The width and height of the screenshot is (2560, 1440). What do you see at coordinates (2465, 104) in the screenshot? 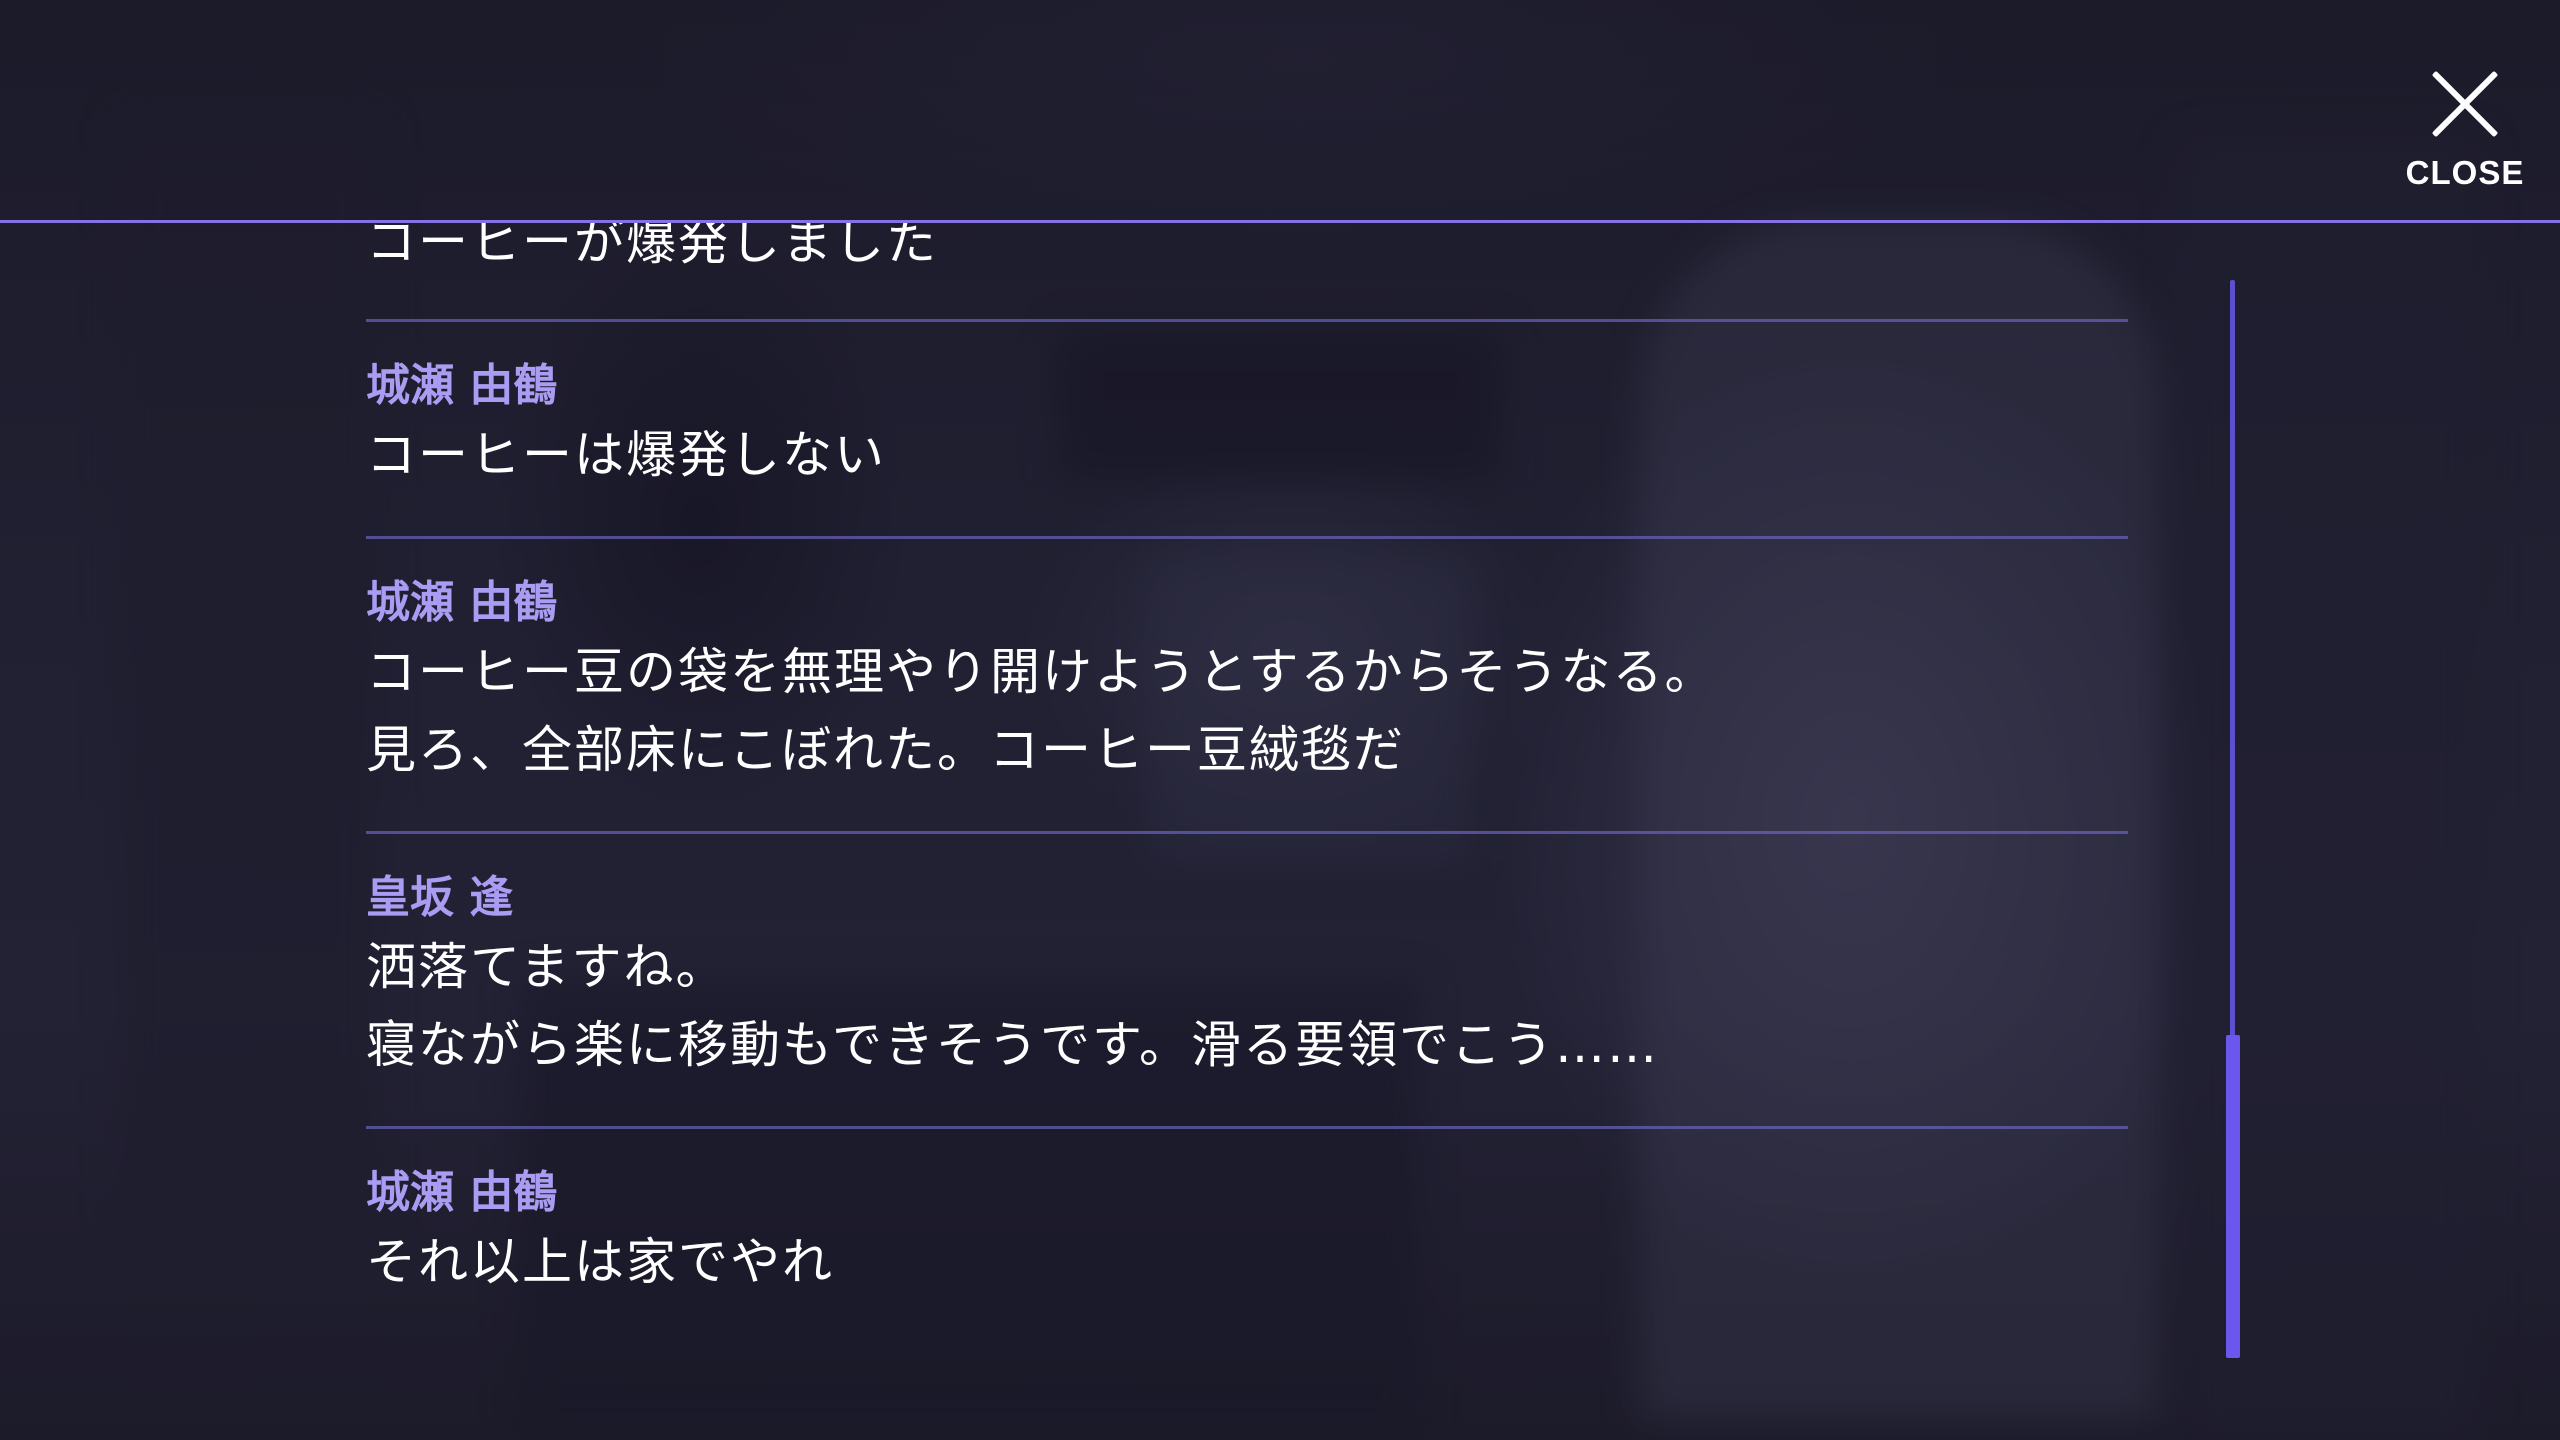
I see `close-icon` at bounding box center [2465, 104].